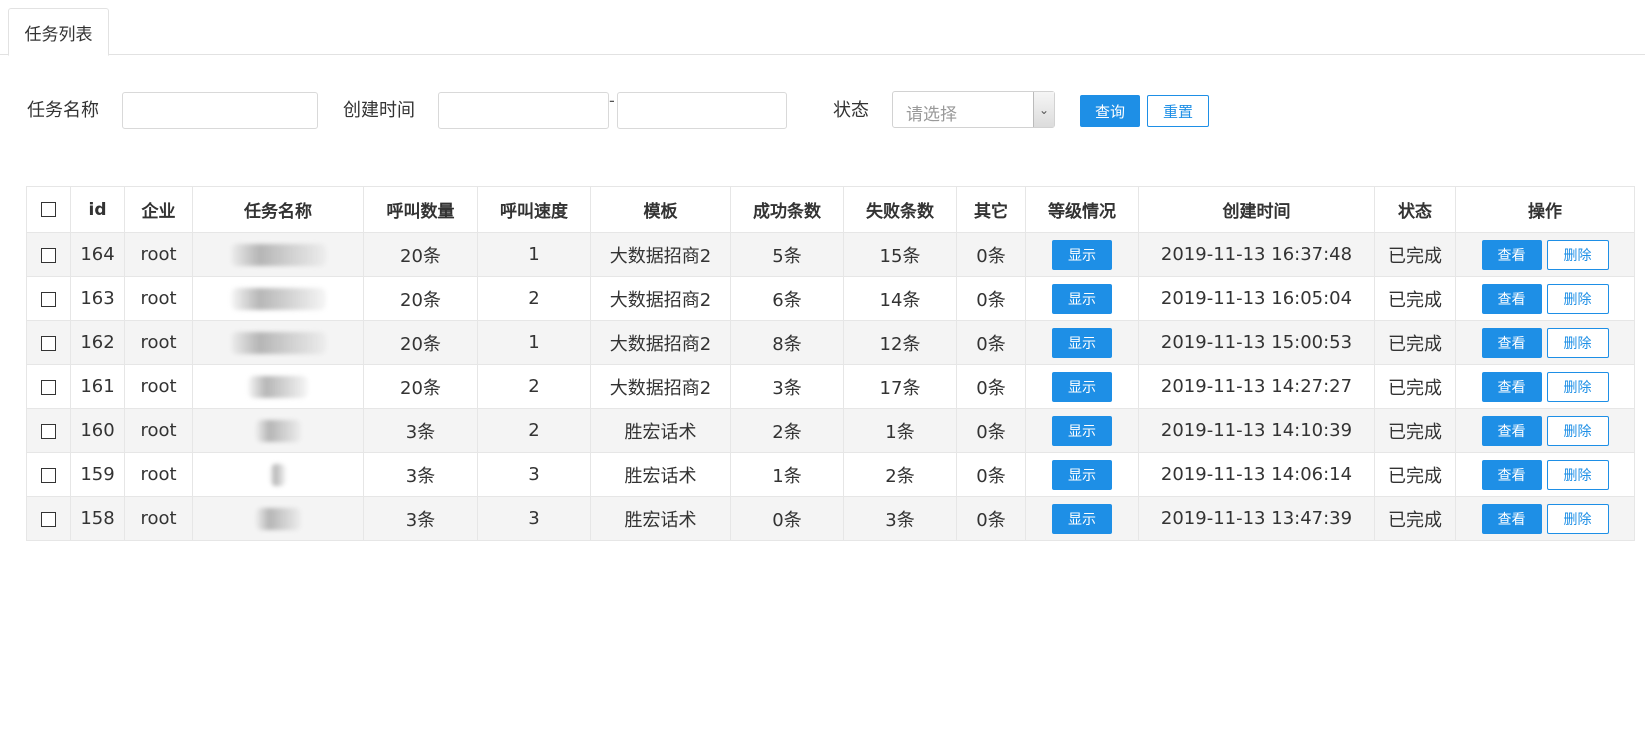  What do you see at coordinates (702, 110) in the screenshot?
I see `create-time-end-input` at bounding box center [702, 110].